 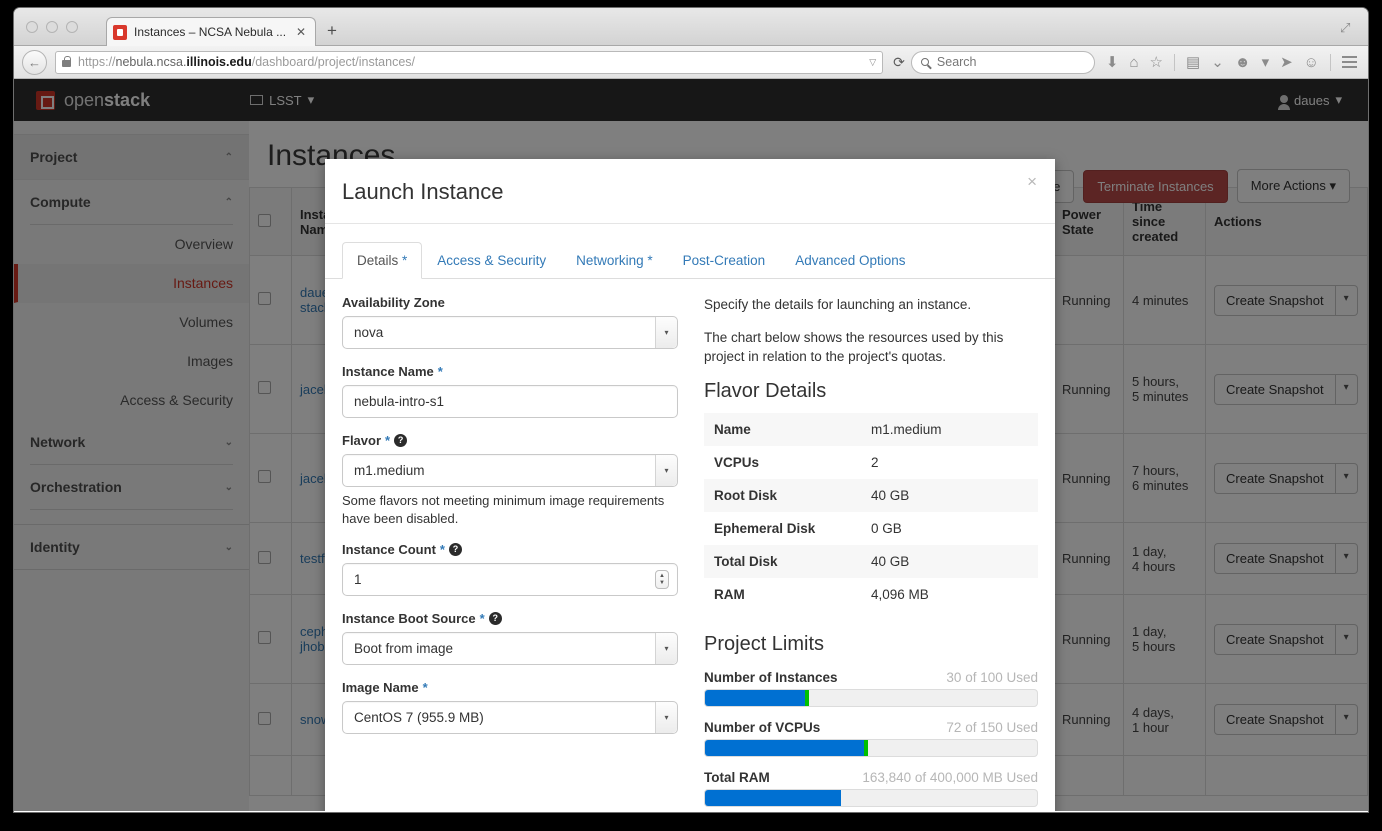 What do you see at coordinates (66, 61) in the screenshot?
I see `lock-icon` at bounding box center [66, 61].